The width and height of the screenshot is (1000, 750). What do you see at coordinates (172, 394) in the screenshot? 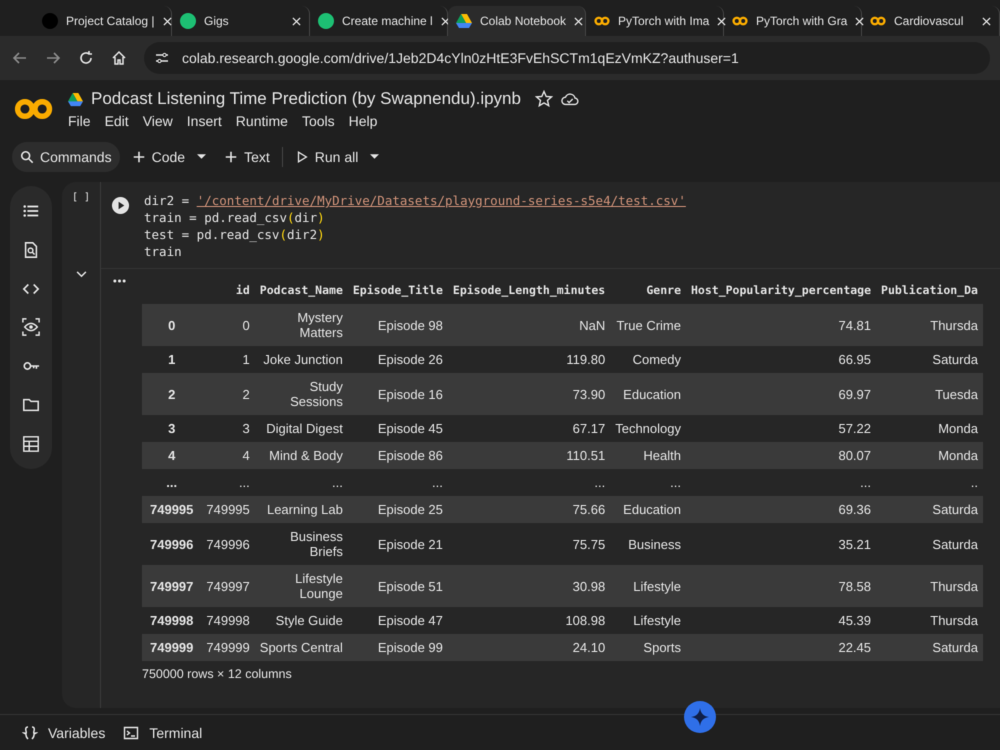
I see `row-index: 2` at bounding box center [172, 394].